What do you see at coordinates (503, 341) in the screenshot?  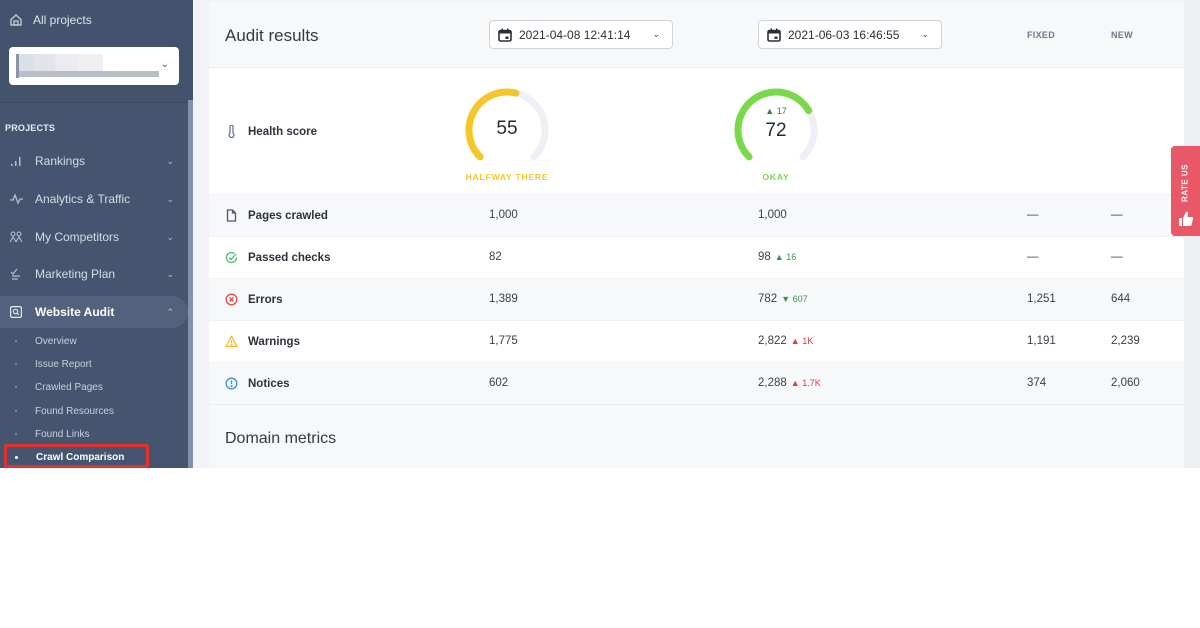 I see `value-first: 1,775` at bounding box center [503, 341].